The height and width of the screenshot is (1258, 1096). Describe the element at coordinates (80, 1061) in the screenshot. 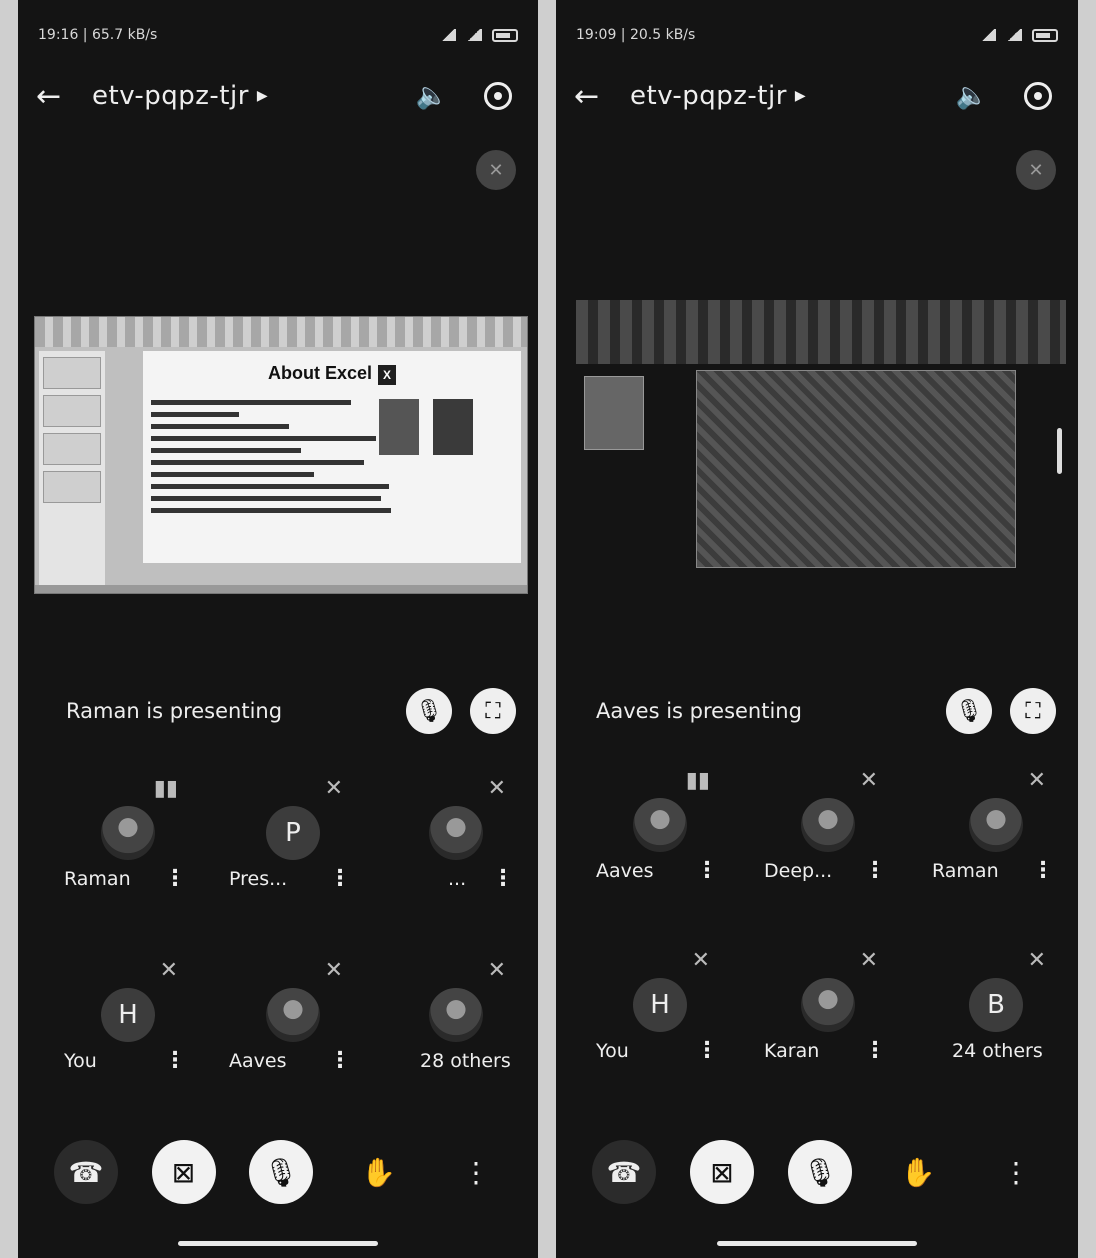

I see `participant-name: You` at that location.